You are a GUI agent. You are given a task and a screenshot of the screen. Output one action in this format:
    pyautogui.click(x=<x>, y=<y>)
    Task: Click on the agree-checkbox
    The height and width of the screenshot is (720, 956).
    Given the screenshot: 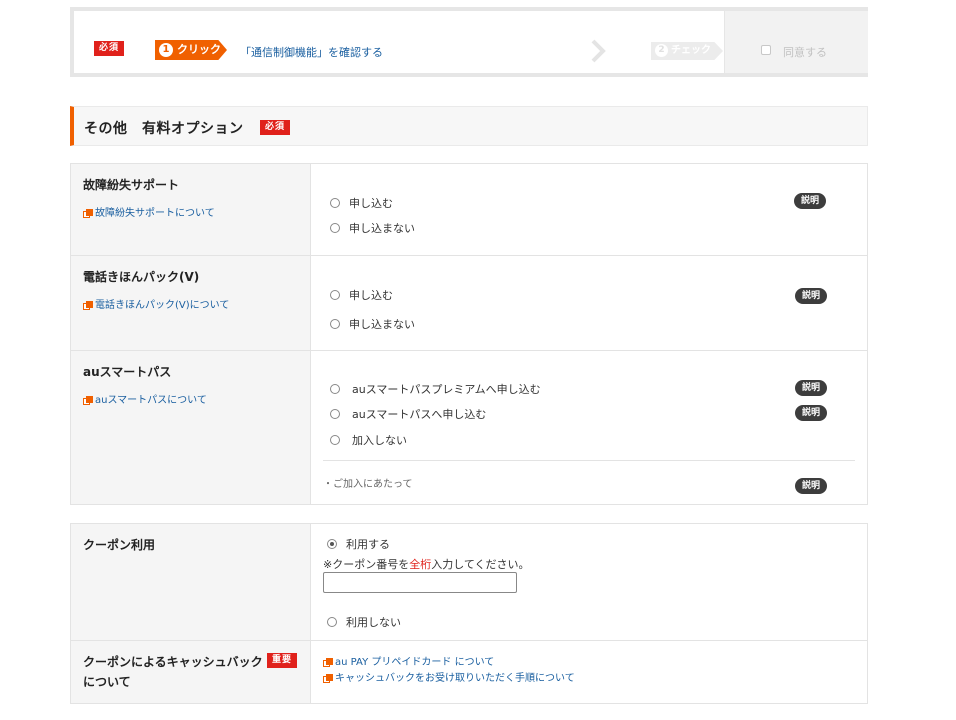 What is the action you would take?
    pyautogui.click(x=766, y=50)
    